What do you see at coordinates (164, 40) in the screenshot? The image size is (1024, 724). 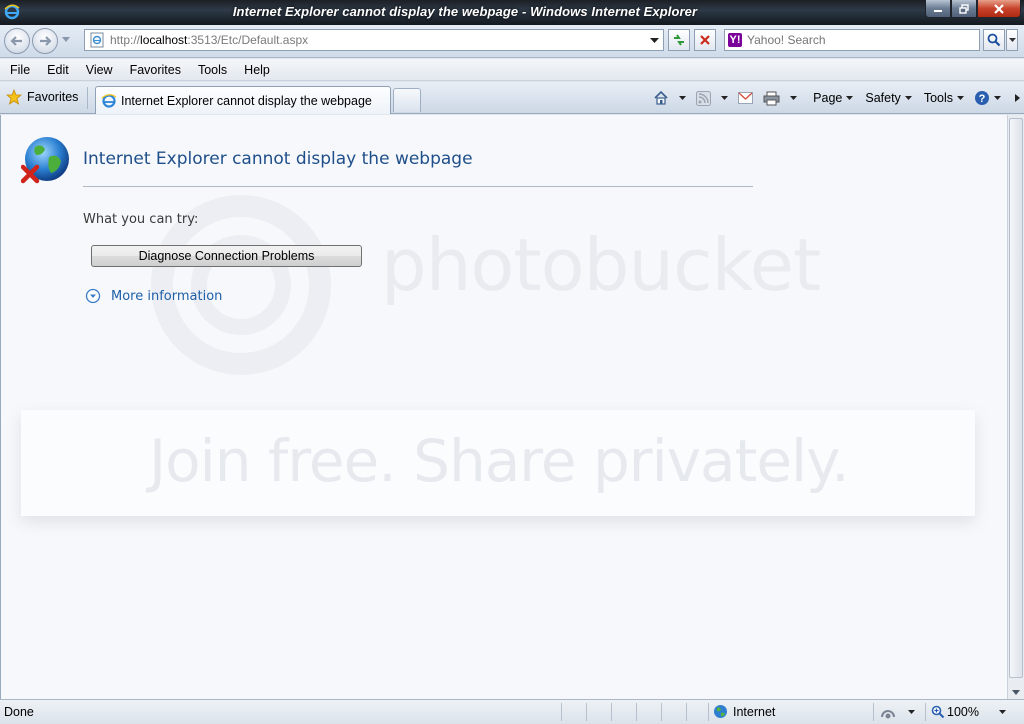 I see `url-host: localhost` at bounding box center [164, 40].